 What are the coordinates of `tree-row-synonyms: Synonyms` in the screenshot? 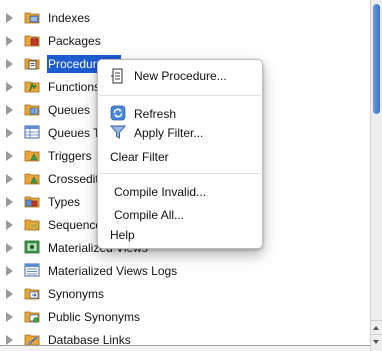 It's located at (185, 293).